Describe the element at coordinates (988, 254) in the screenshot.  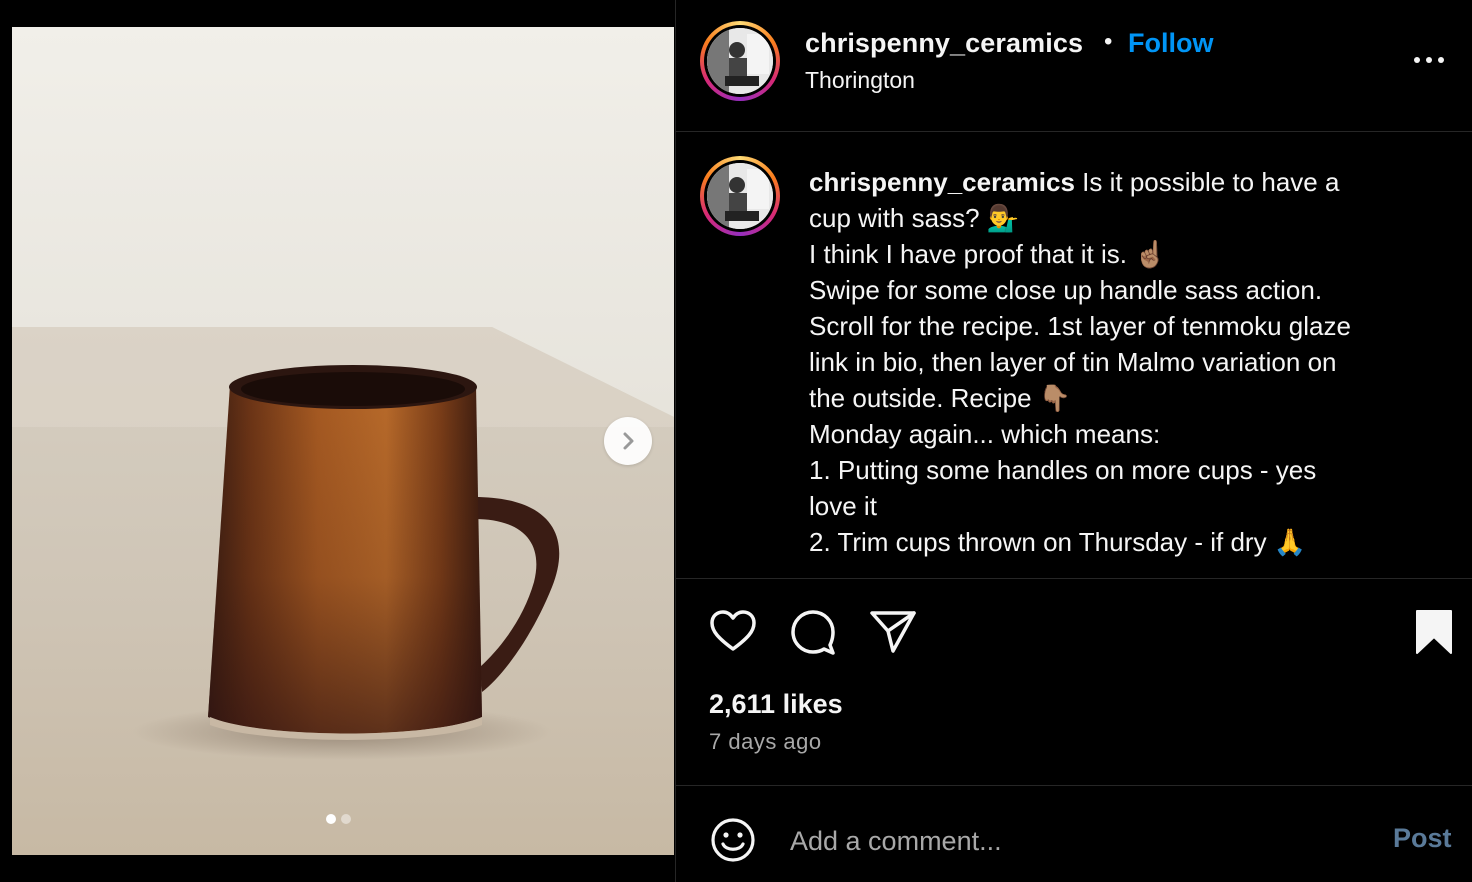
I see `caption-line: I think I have proof that it is. ☝🏽` at that location.